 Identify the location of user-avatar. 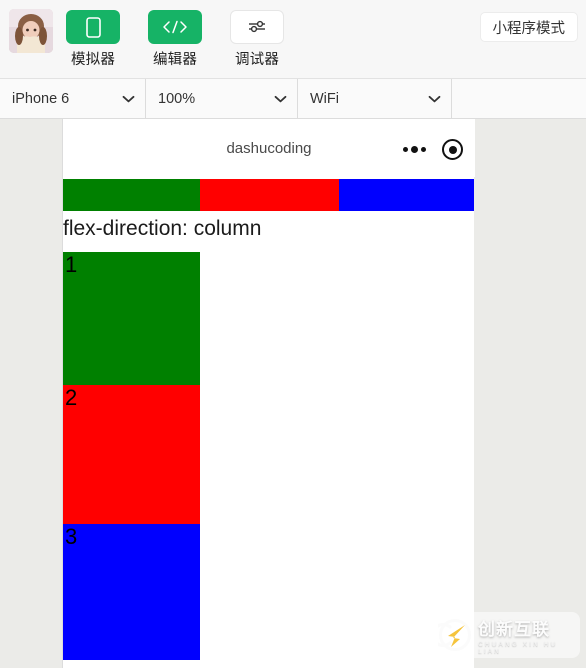
(31, 31).